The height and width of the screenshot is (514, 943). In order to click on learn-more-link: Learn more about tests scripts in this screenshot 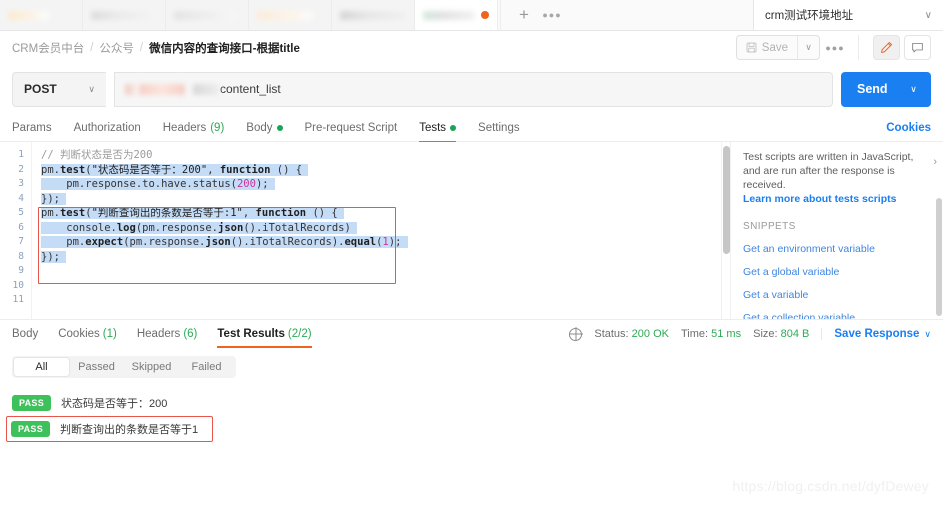, I will do `click(837, 199)`.